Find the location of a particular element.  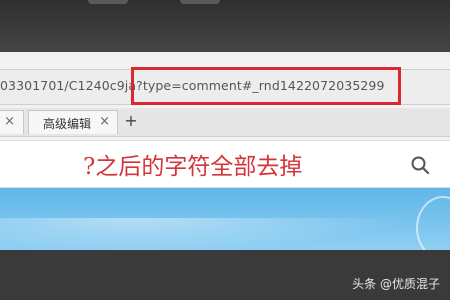

tab-advanced-edit: 高级编辑 × is located at coordinates (73, 122).